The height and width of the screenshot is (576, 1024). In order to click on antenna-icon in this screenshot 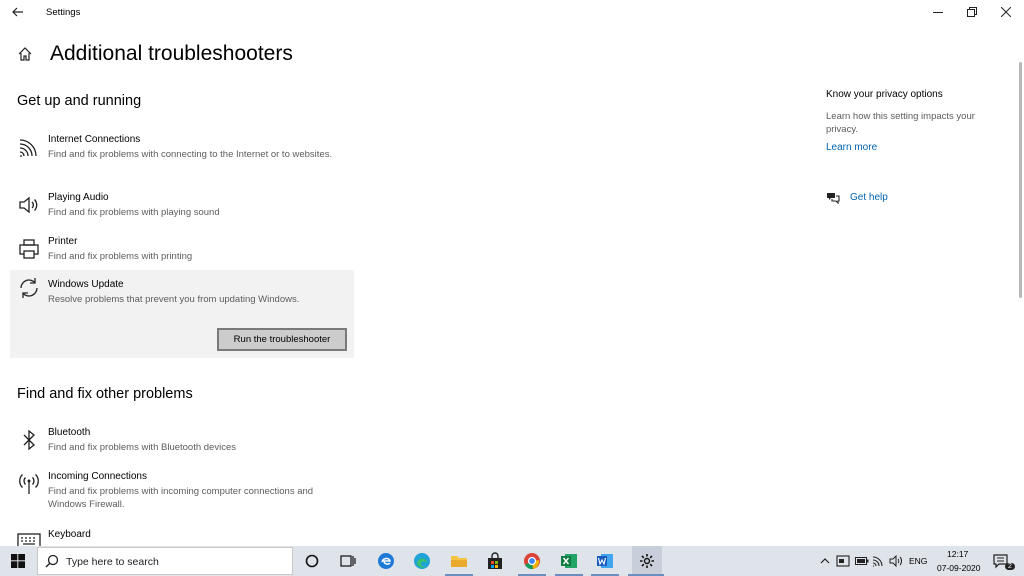, I will do `click(29, 484)`.